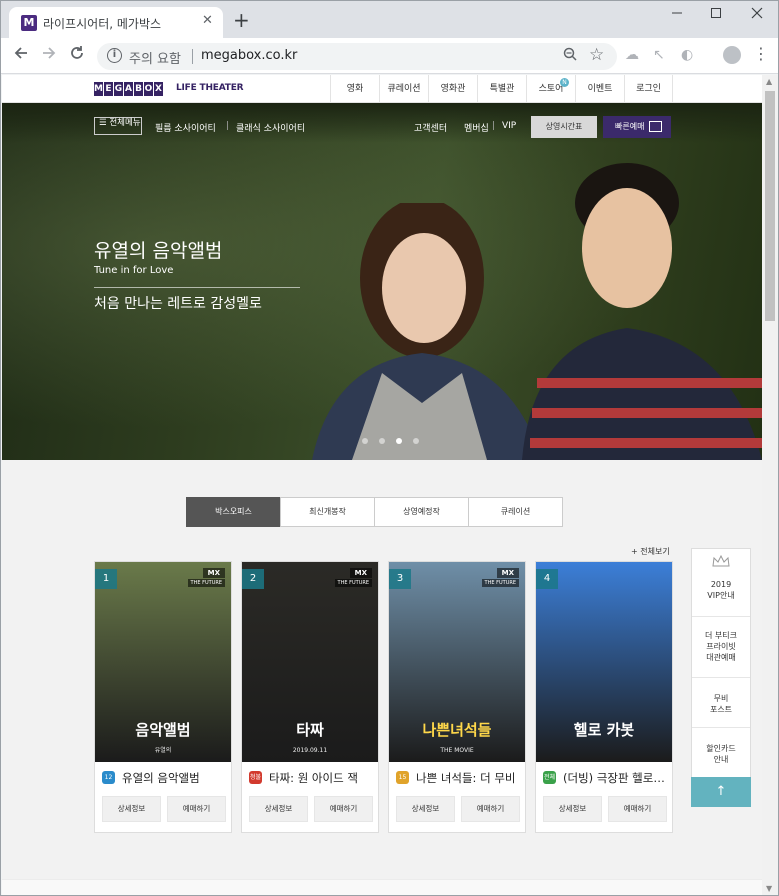 The image size is (779, 896). Describe the element at coordinates (632, 55) in the screenshot. I see `extension-cloud-icon: ☁` at that location.